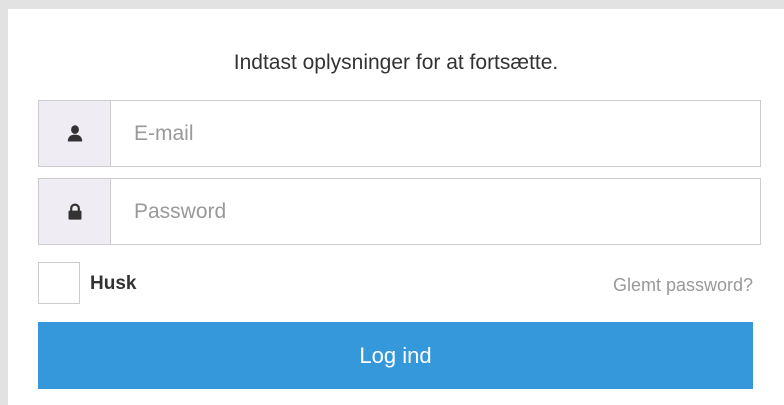 The image size is (784, 405). What do you see at coordinates (683, 285) in the screenshot?
I see `forgot-password-link: Glemt password?` at bounding box center [683, 285].